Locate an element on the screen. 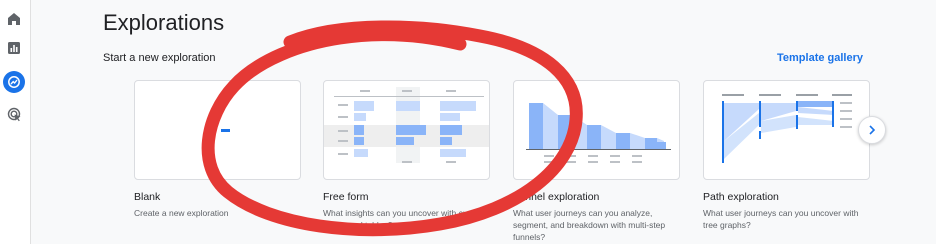 The height and width of the screenshot is (244, 936). card-title-free-form: Free form is located at coordinates (346, 197).